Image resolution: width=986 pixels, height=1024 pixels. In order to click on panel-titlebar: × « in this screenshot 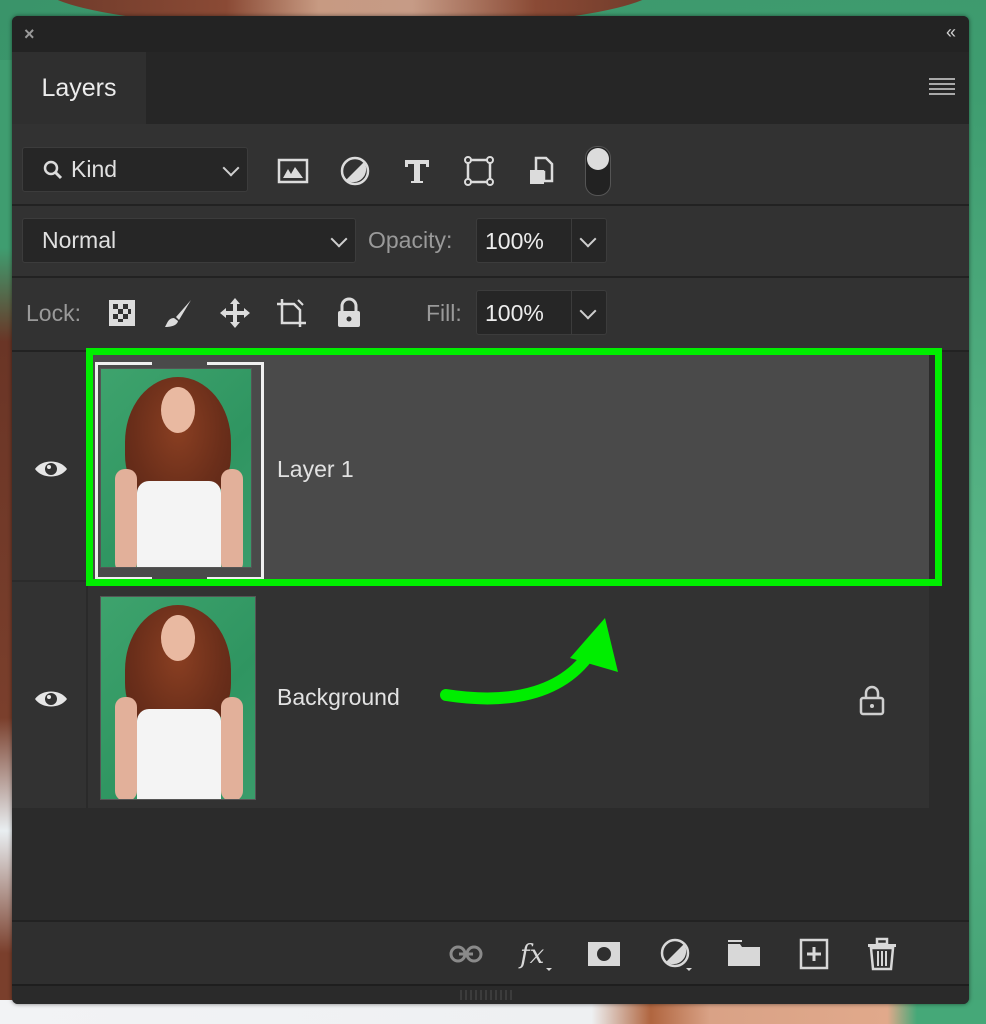, I will do `click(490, 34)`.